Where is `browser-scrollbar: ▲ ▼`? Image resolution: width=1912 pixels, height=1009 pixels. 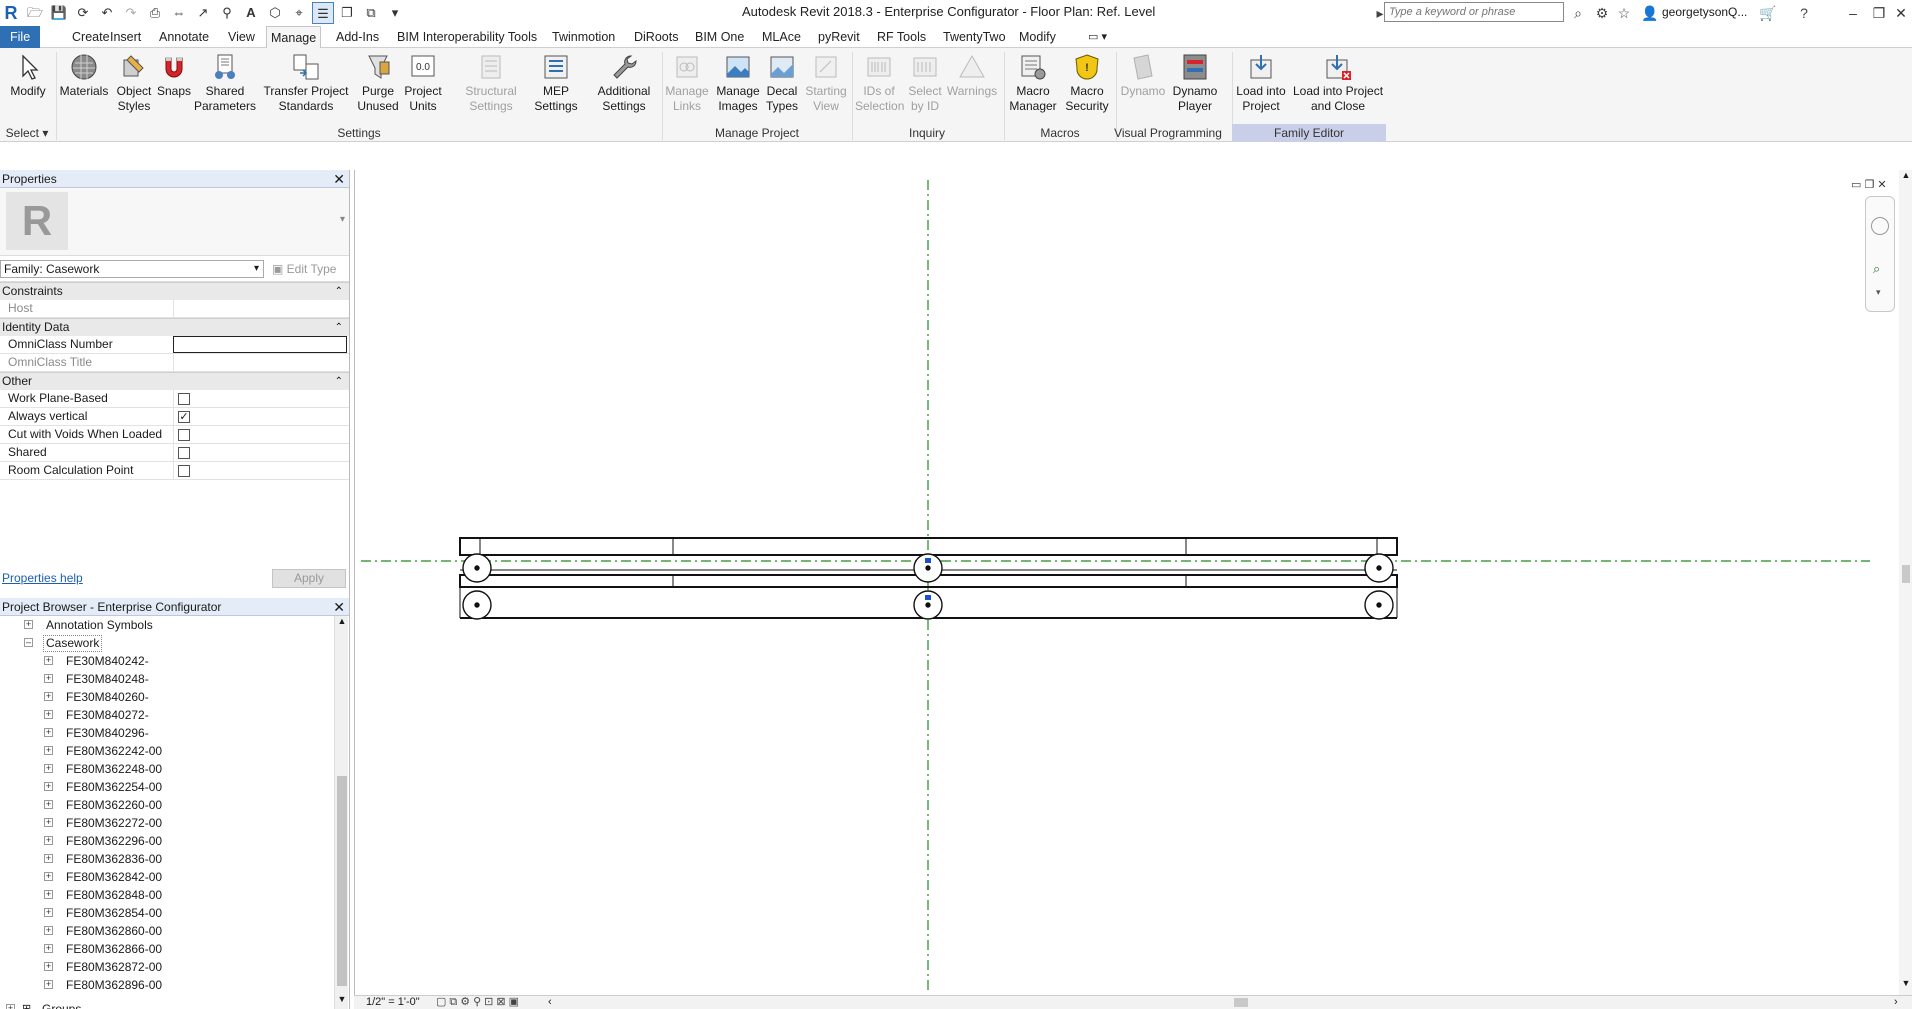 browser-scrollbar: ▲ ▼ is located at coordinates (341, 812).